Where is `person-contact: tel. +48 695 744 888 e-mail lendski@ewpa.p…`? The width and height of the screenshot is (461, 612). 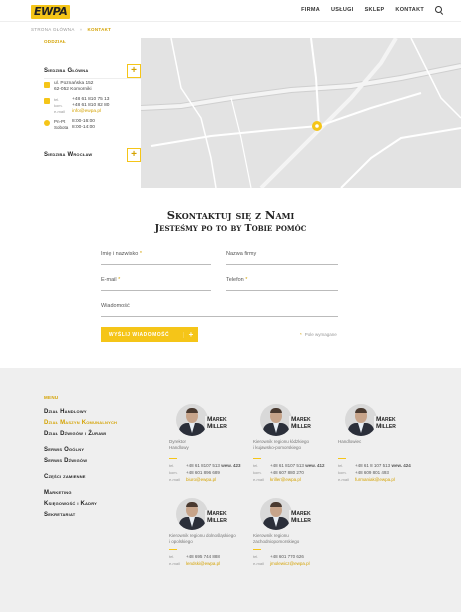
person-contact: tel. +48 695 744 888 e-mail lendski@ewpa.p… is located at coordinates (195, 560).